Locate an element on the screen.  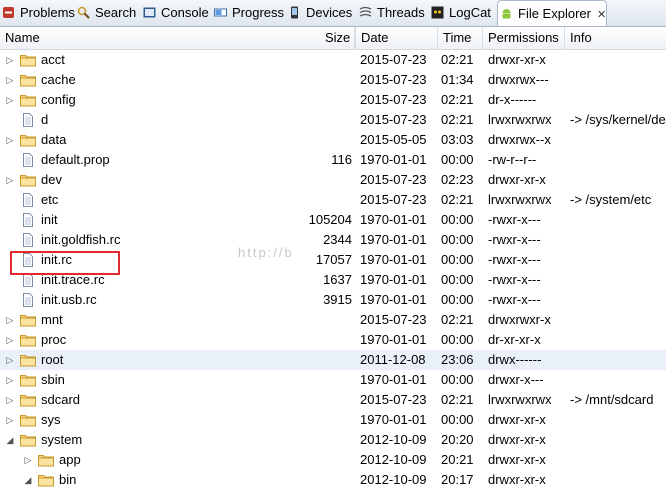
tab-label: Threads is located at coordinates (401, 12).